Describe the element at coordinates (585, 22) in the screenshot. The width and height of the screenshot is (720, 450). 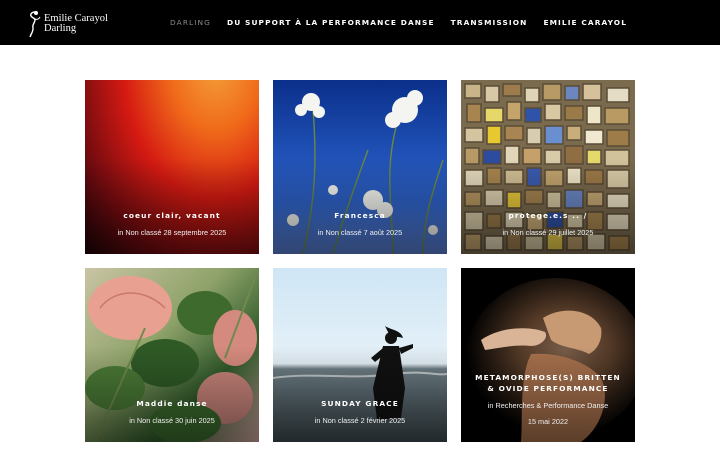
I see `nav-item-emilie-carayol: EMILIE CARAYOL` at that location.